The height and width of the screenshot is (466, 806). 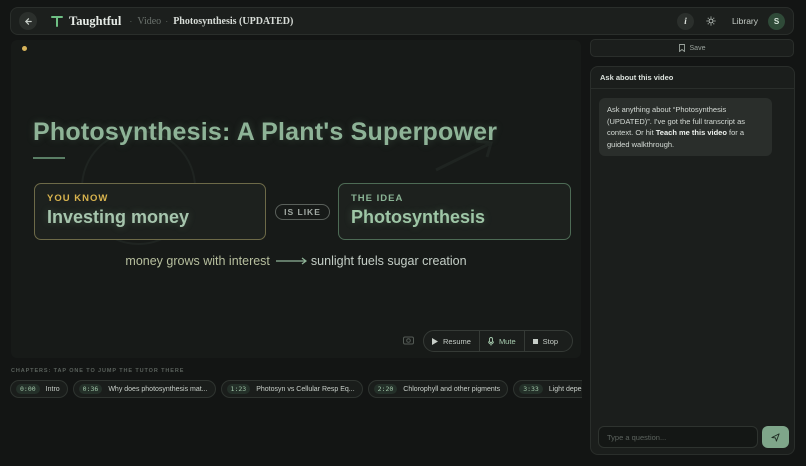 I want to click on microphone-icon, so click(x=490, y=340).